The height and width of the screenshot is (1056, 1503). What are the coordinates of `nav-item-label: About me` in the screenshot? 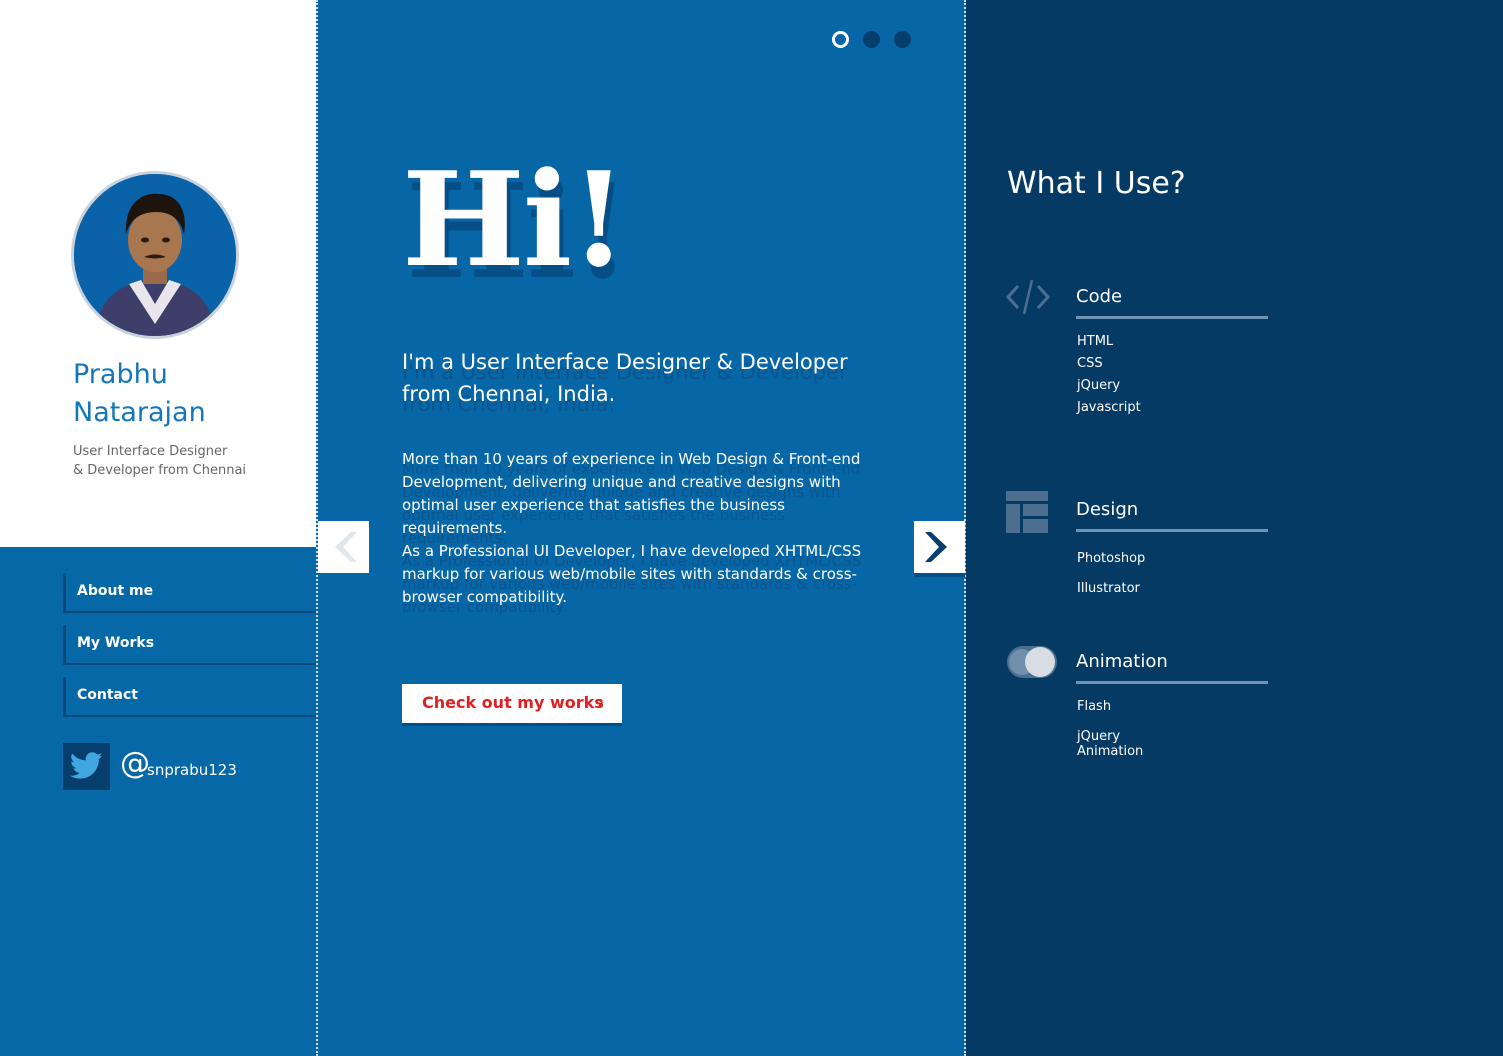 It's located at (115, 591).